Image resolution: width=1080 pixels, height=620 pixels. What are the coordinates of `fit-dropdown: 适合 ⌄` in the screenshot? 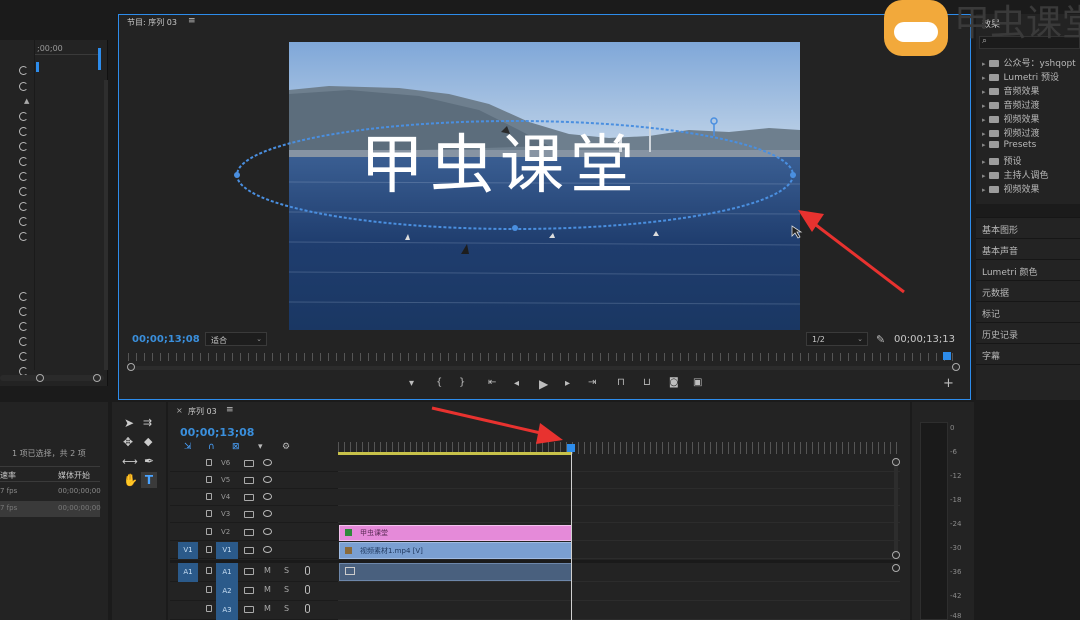 It's located at (236, 339).